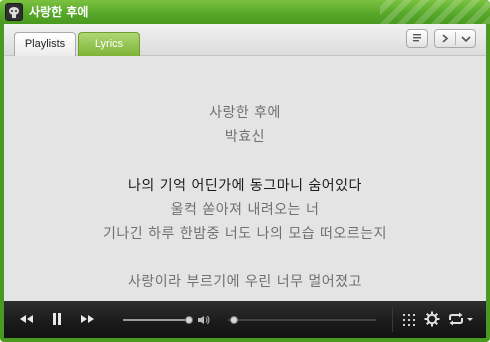  I want to click on volume-button, so click(204, 320).